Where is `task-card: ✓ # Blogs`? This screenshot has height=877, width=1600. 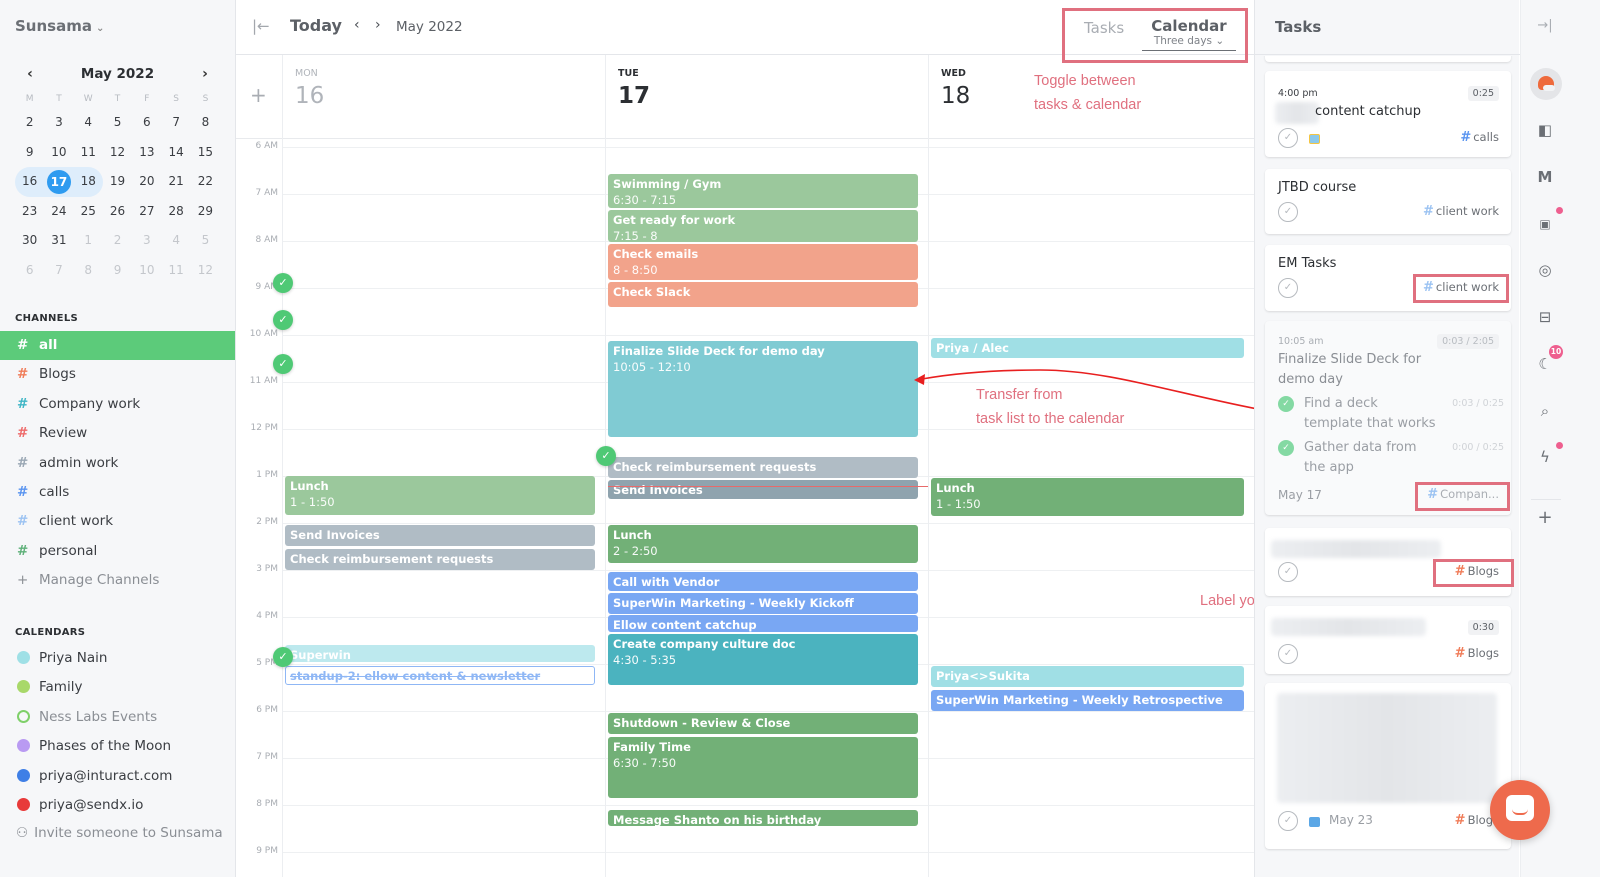
task-card: ✓ # Blogs is located at coordinates (1389, 562).